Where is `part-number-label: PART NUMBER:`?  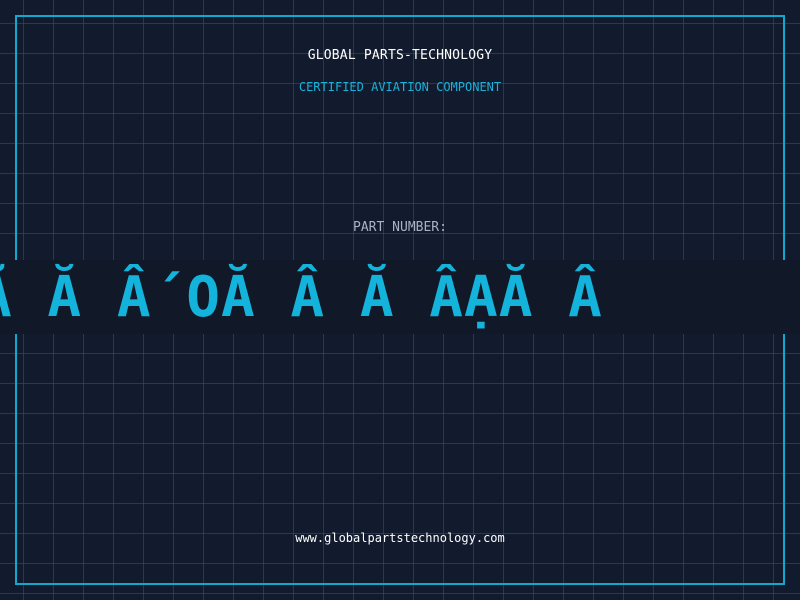
part-number-label: PART NUMBER: is located at coordinates (400, 227).